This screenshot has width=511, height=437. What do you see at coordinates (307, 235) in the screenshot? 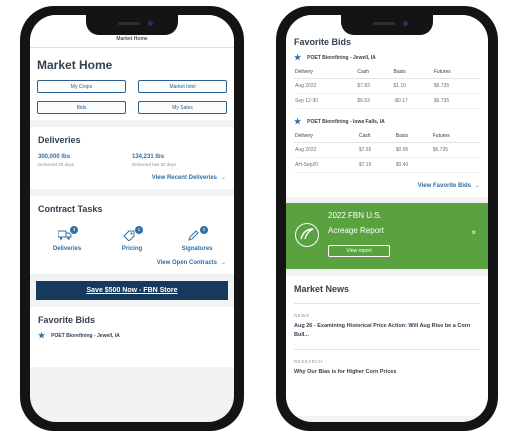
I see `fbn-logo-icon` at bounding box center [307, 235].